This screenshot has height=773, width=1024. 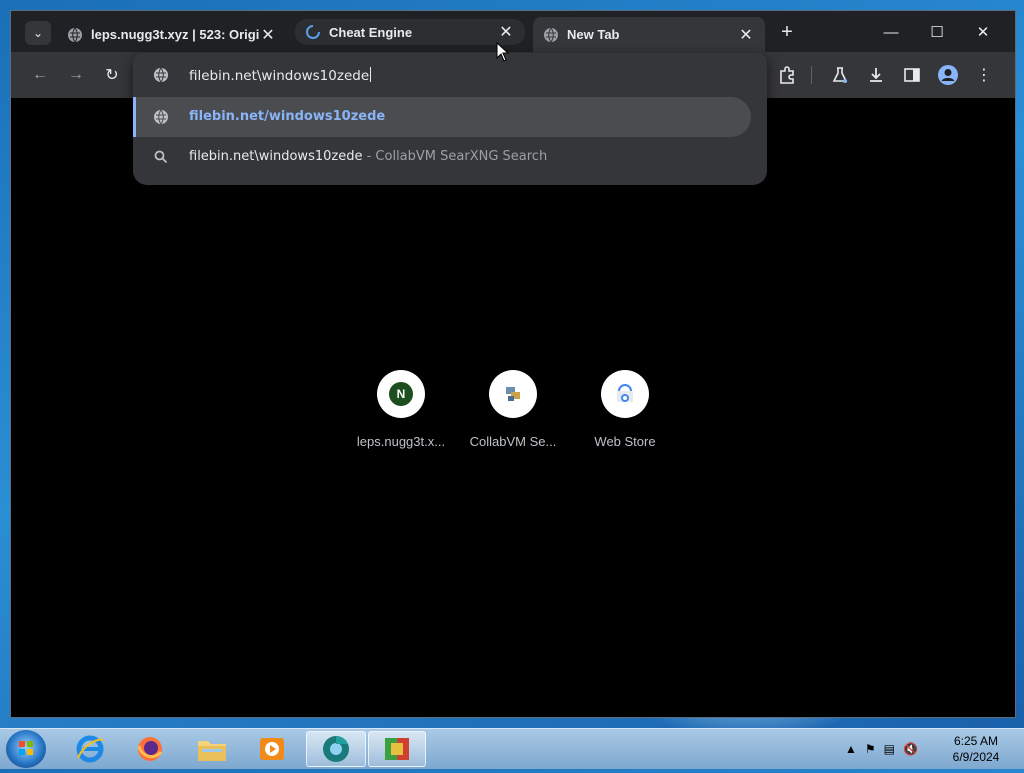 I want to click on windows-taskbar: ▲ ⚑ ▤ 🔇 6:25 AM 6/9/2024, so click(x=512, y=748).